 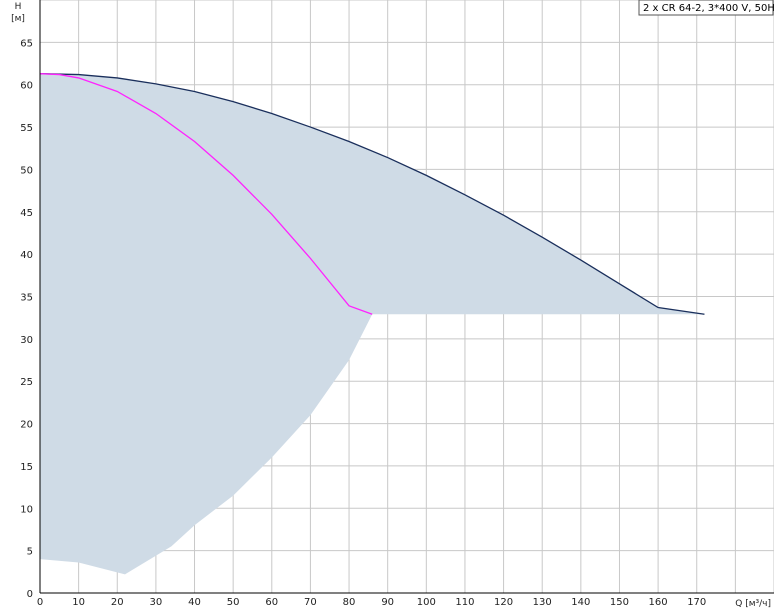 I want to click on x-tick-label: 120, so click(x=503, y=602).